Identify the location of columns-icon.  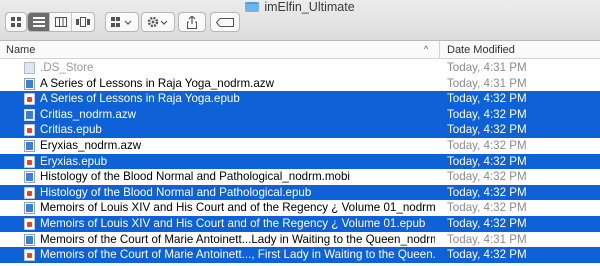
(60, 22).